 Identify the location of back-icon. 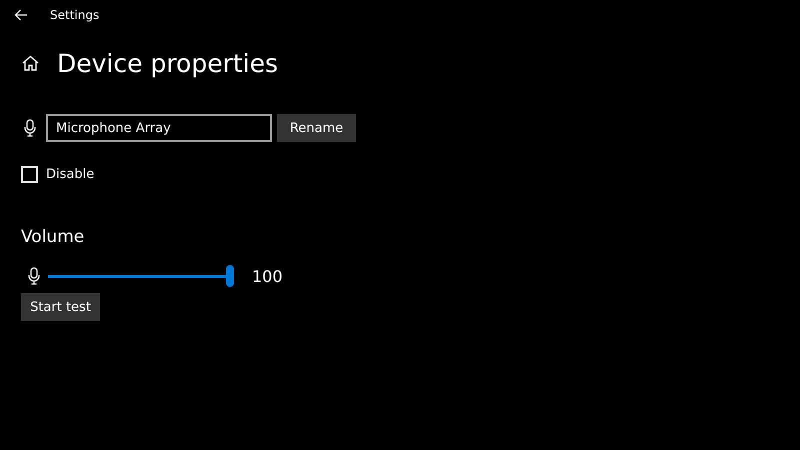
(21, 15).